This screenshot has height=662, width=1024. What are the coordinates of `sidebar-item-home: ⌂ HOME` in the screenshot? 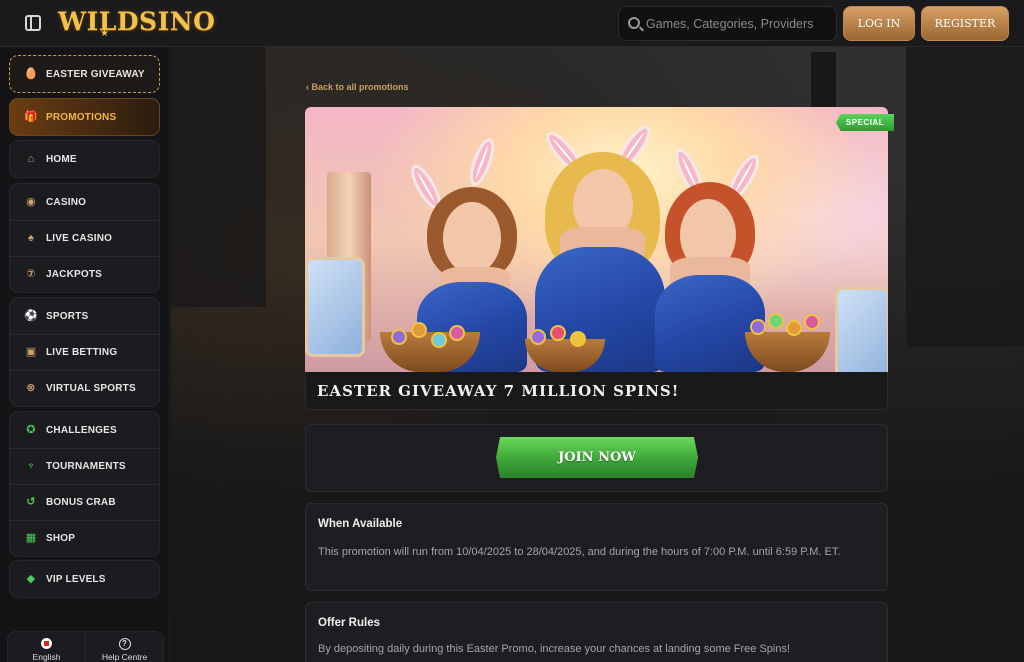 It's located at (84, 159).